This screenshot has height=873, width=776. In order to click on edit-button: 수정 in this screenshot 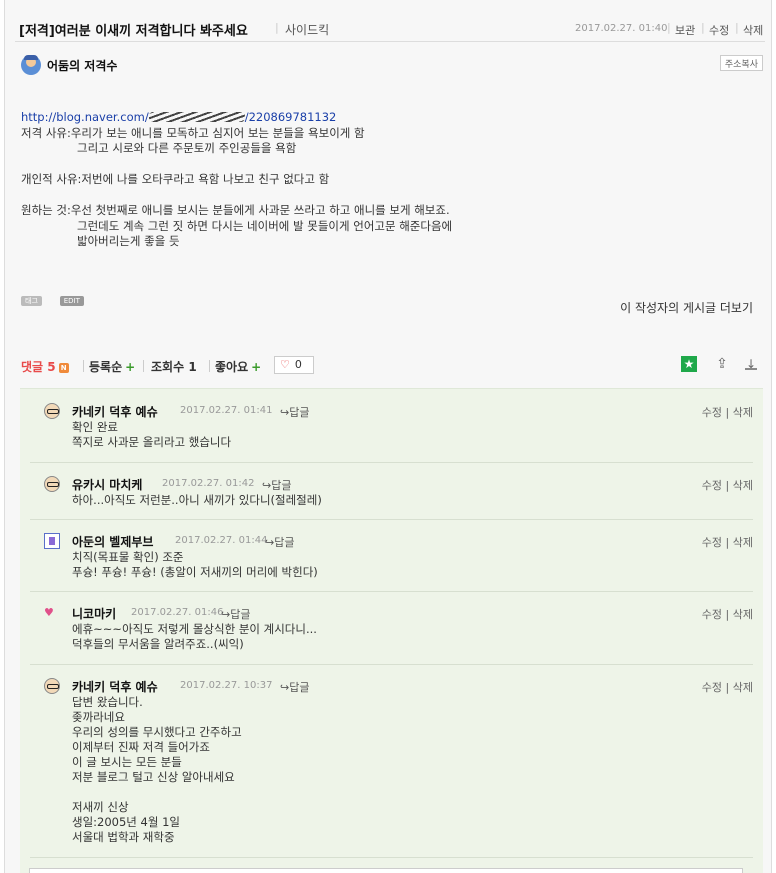, I will do `click(719, 30)`.